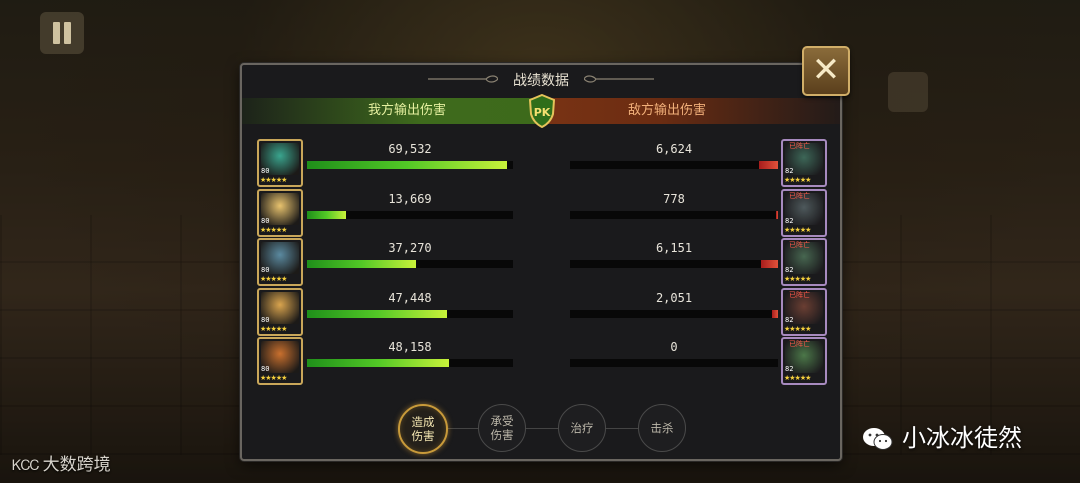 The image size is (1080, 483). What do you see at coordinates (541, 163) in the screenshot?
I see `stats-row: 80 ★★★★★ 69,532 6,624 已阵亡 82 ★★★★★` at bounding box center [541, 163].